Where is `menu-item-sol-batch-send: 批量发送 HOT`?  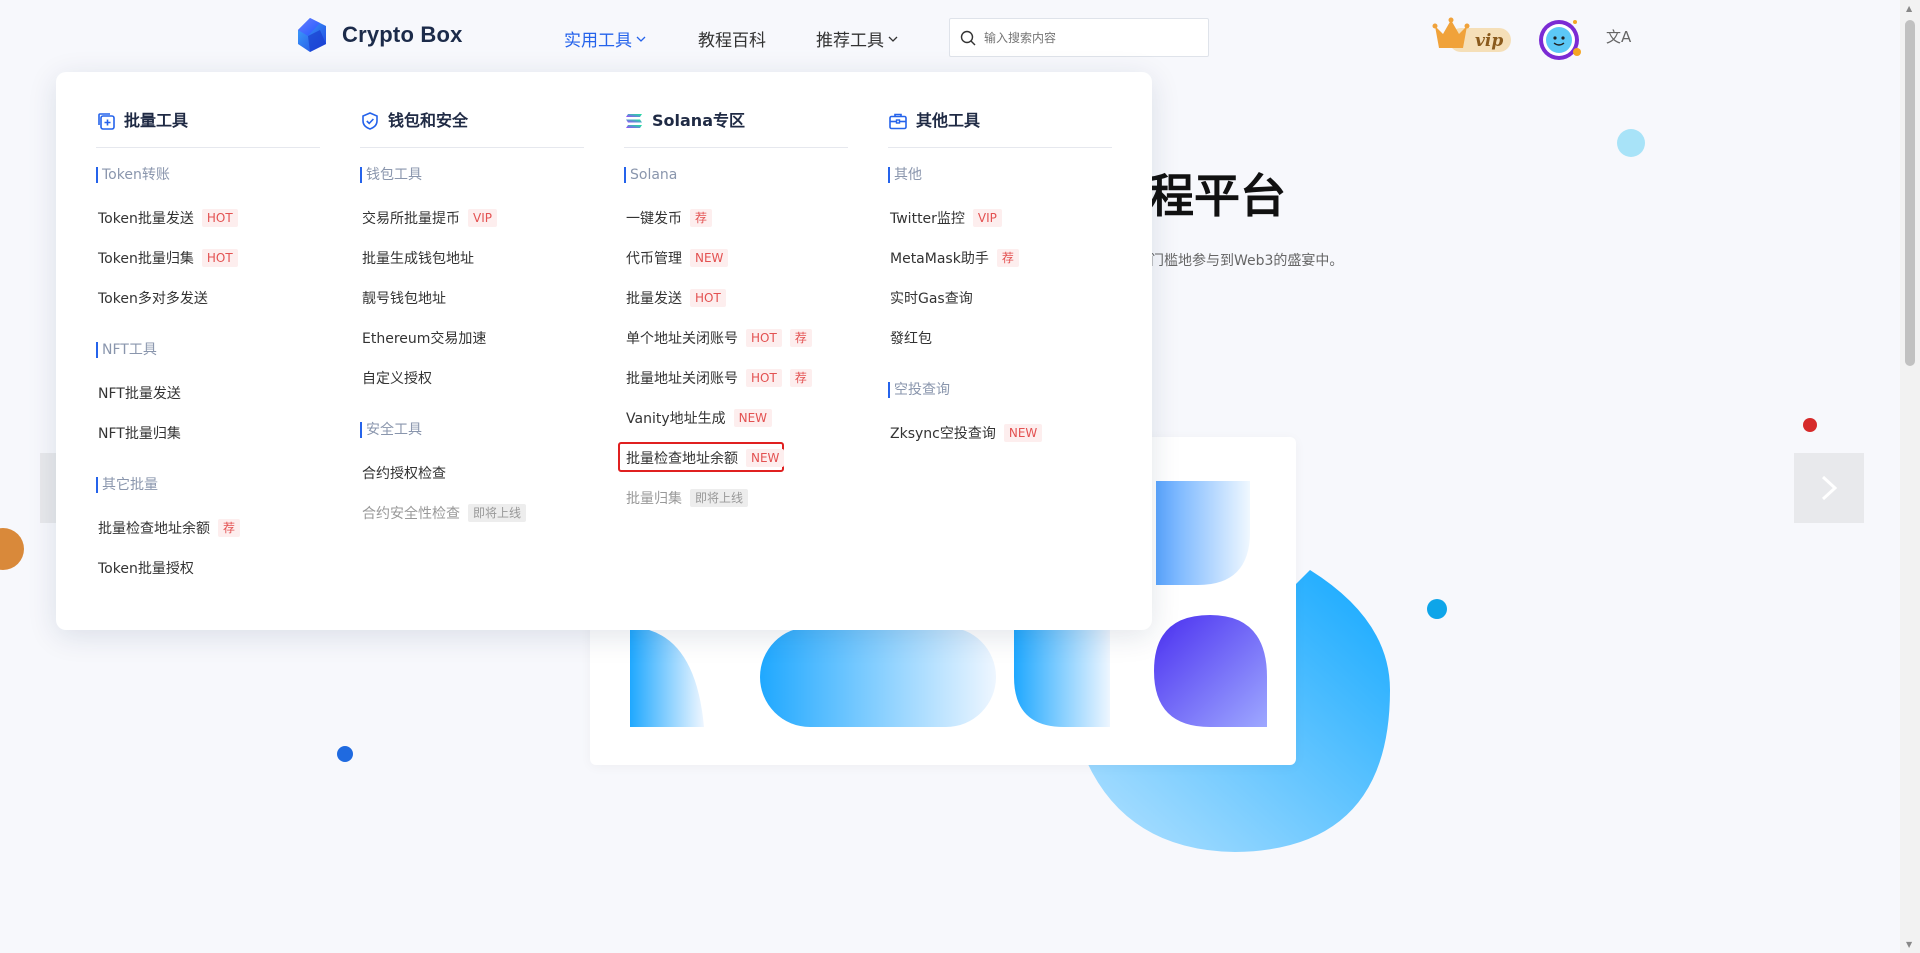 menu-item-sol-batch-send: 批量发送 HOT is located at coordinates (676, 298).